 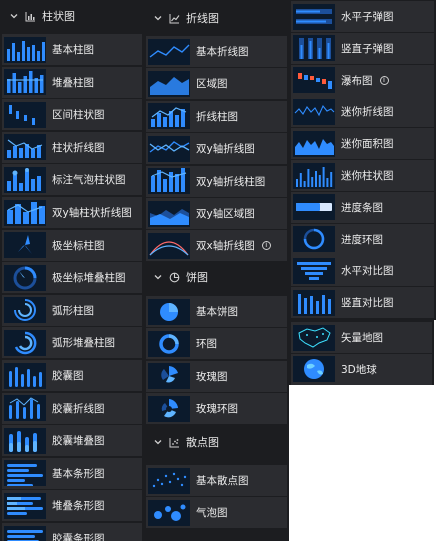 I want to click on chart-type-item: 极坐标堆叠柱图, so click(x=72, y=278).